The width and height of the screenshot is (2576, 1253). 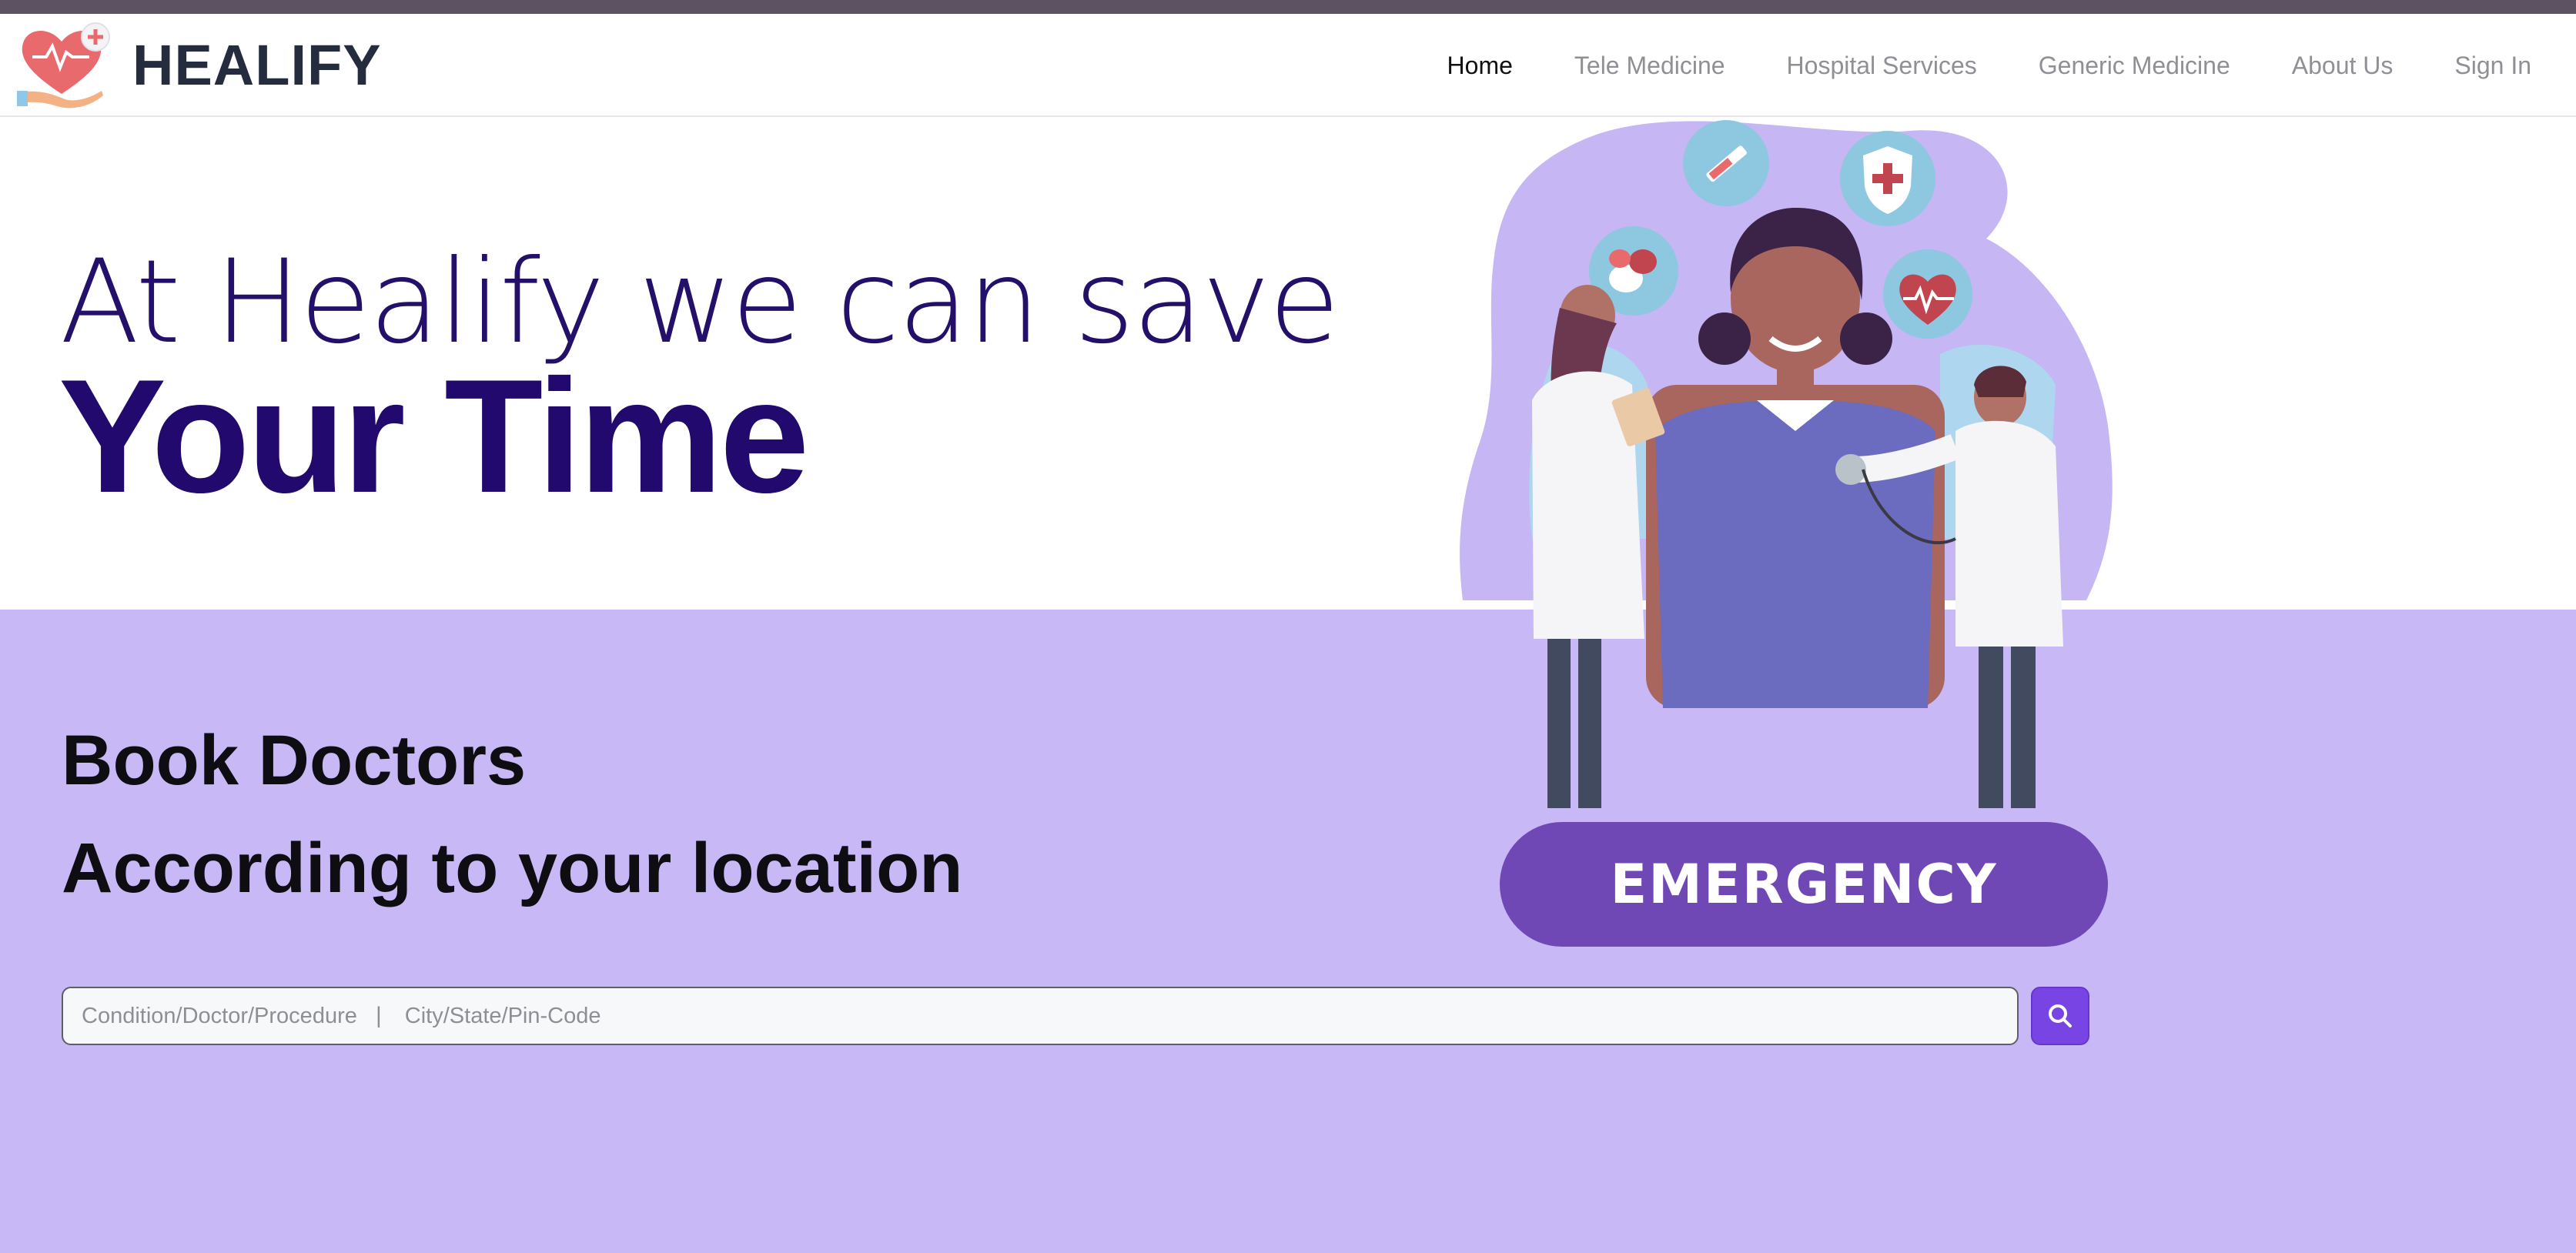 What do you see at coordinates (257, 64) in the screenshot?
I see `brand-name: HEALIFY` at bounding box center [257, 64].